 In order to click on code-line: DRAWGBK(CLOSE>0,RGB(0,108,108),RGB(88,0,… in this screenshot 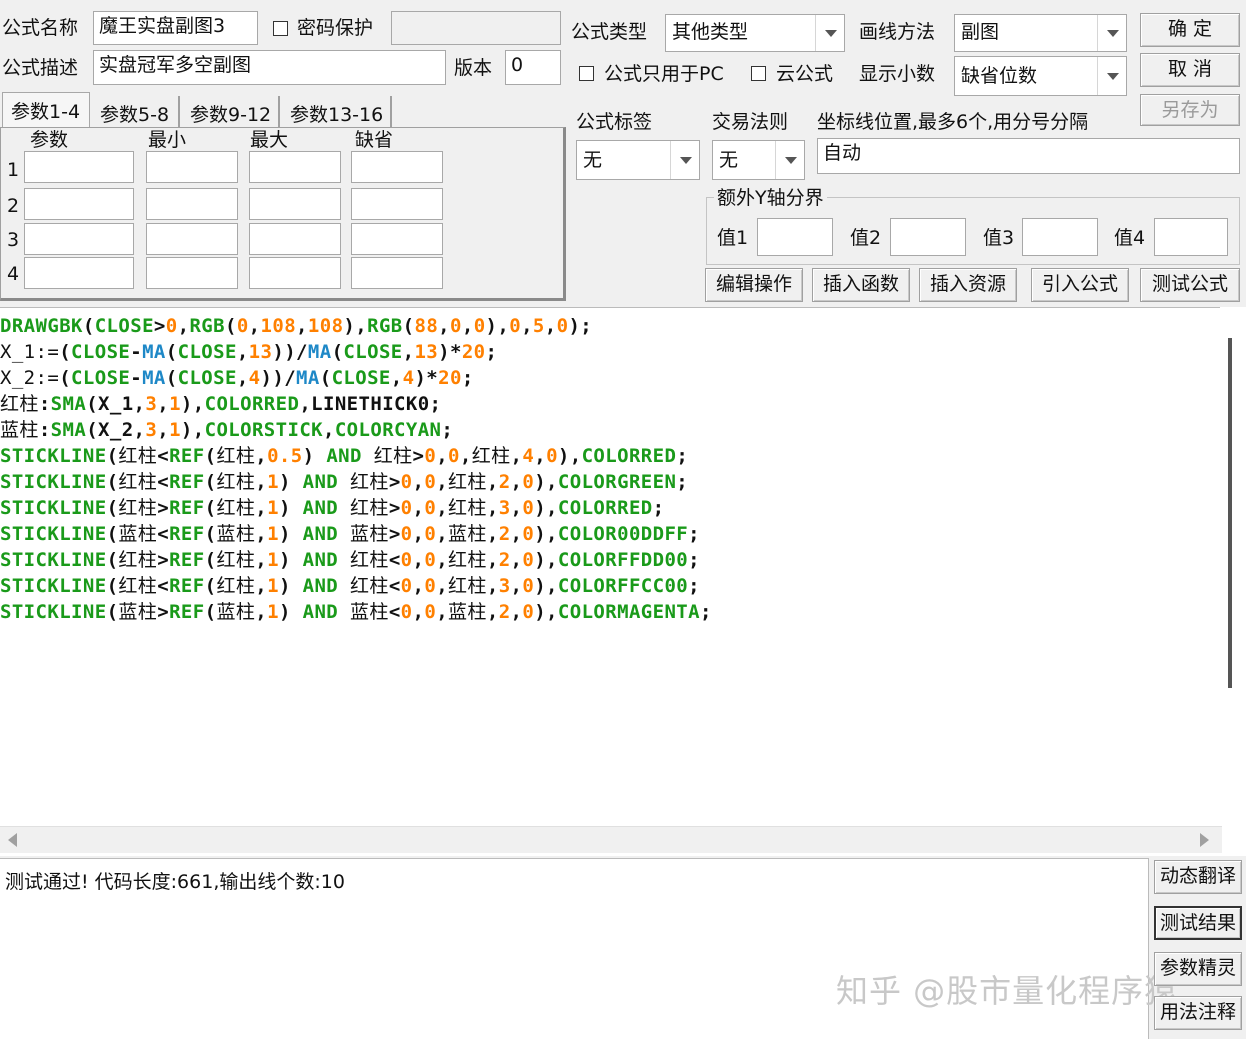, I will do `click(356, 326)`.